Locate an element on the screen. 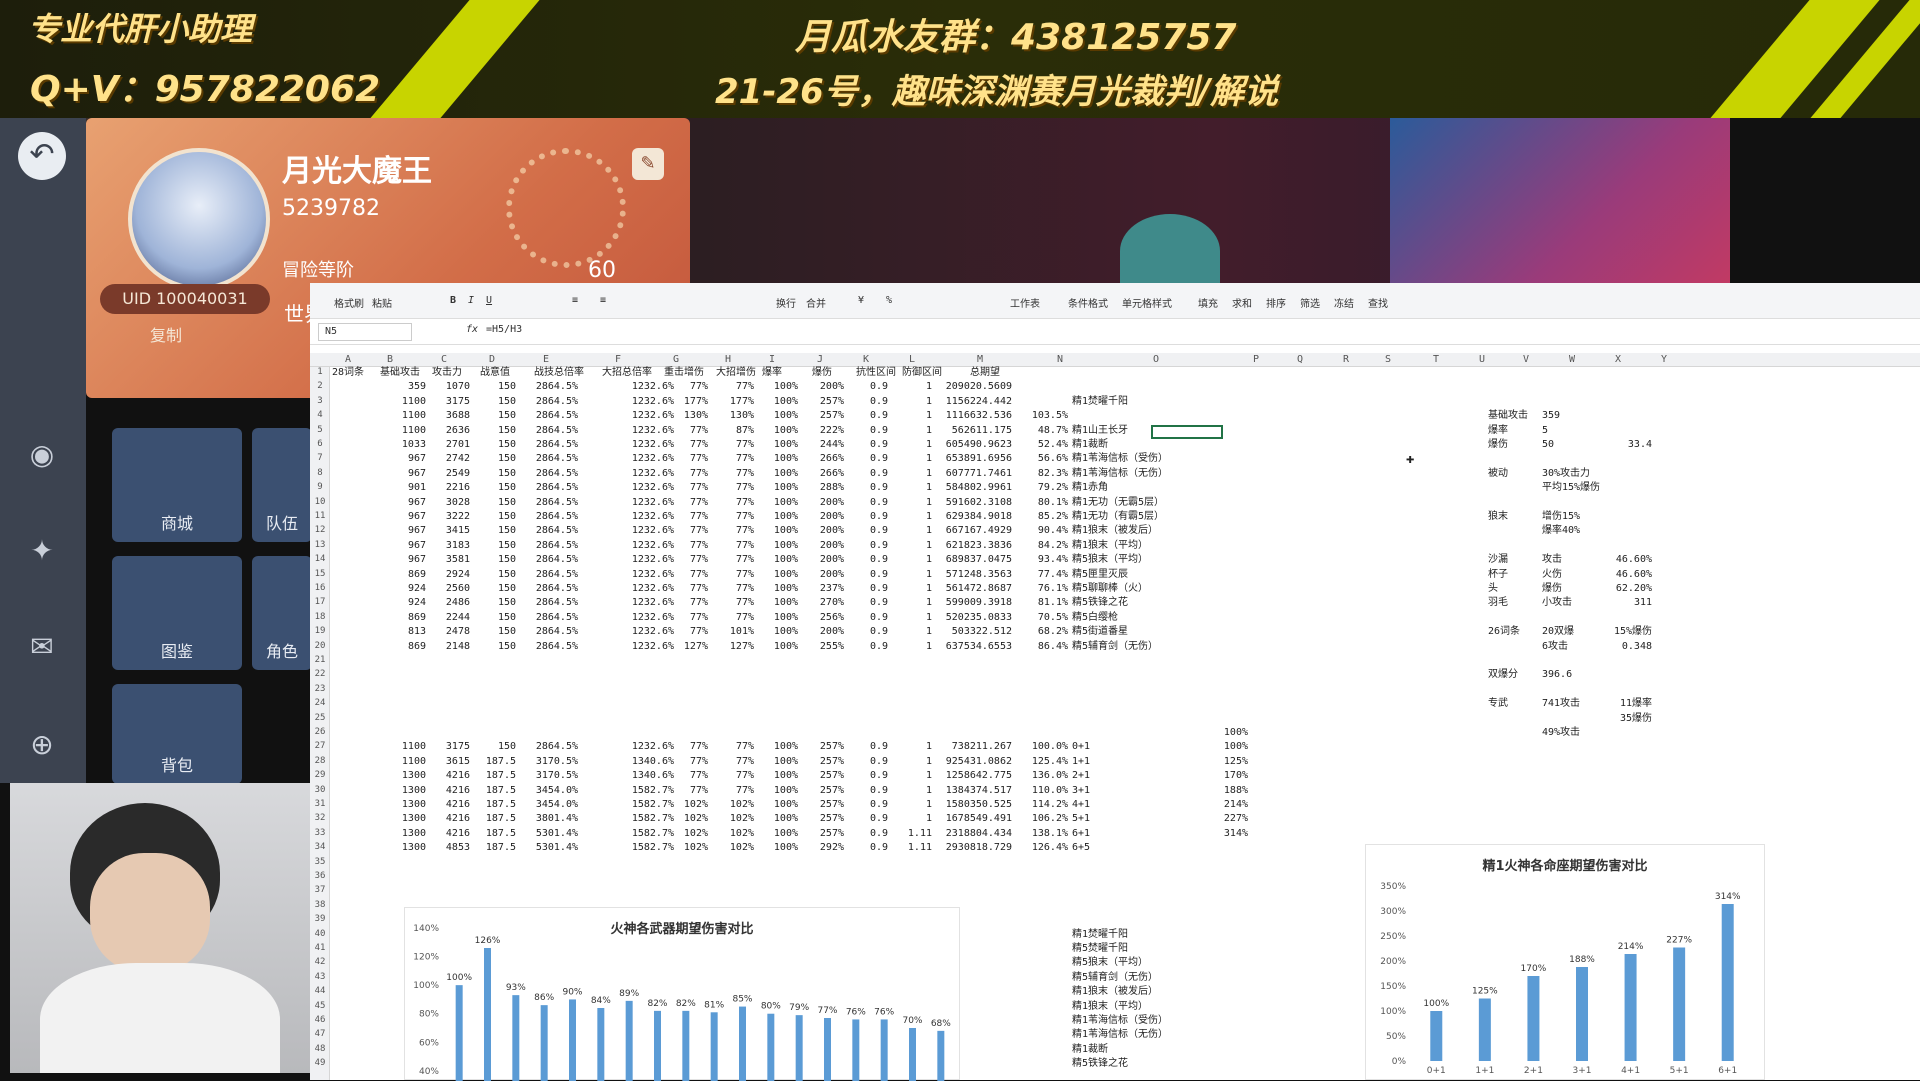  row-number: 12 is located at coordinates (320, 530).